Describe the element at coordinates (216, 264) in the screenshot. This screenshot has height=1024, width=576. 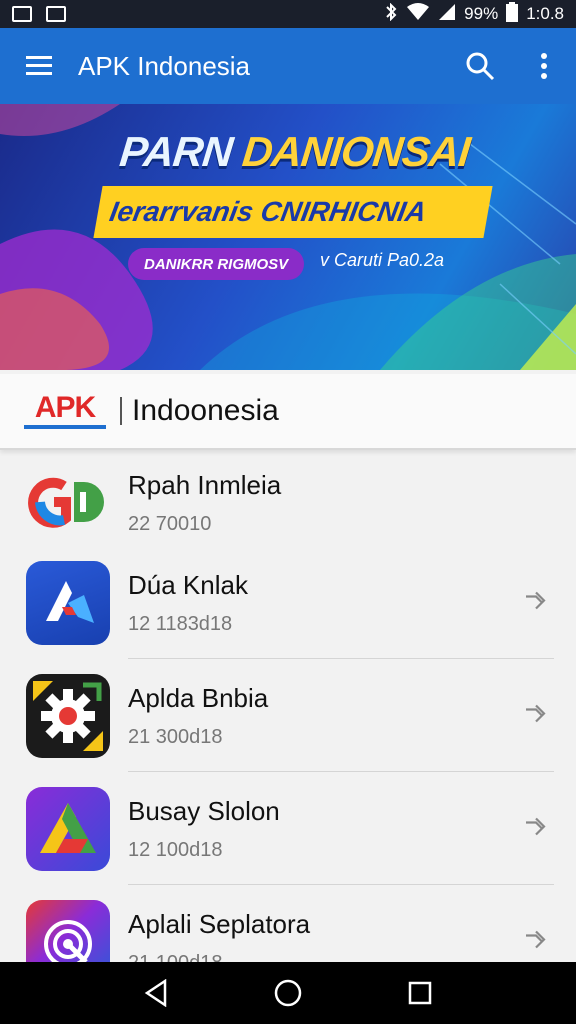
I see `banner-pill: DANIKRR RIGMOSV` at that location.